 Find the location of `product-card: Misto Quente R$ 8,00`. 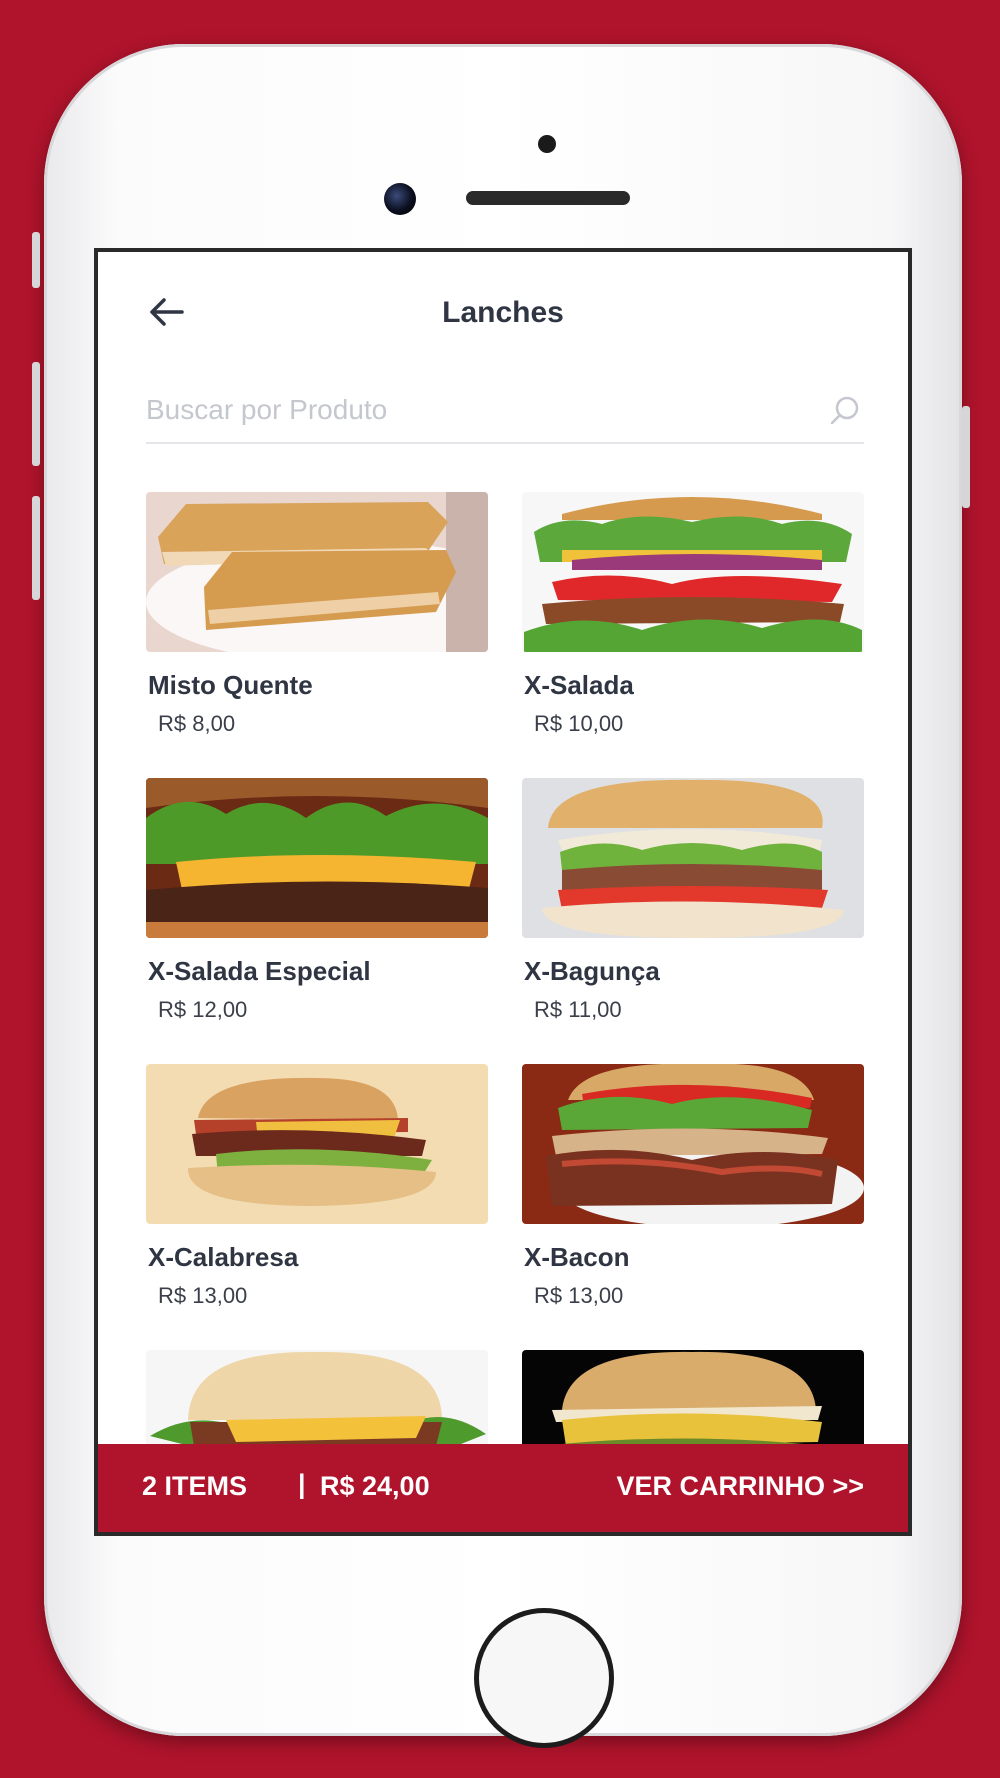

product-card: Misto Quente R$ 8,00 is located at coordinates (317, 614).